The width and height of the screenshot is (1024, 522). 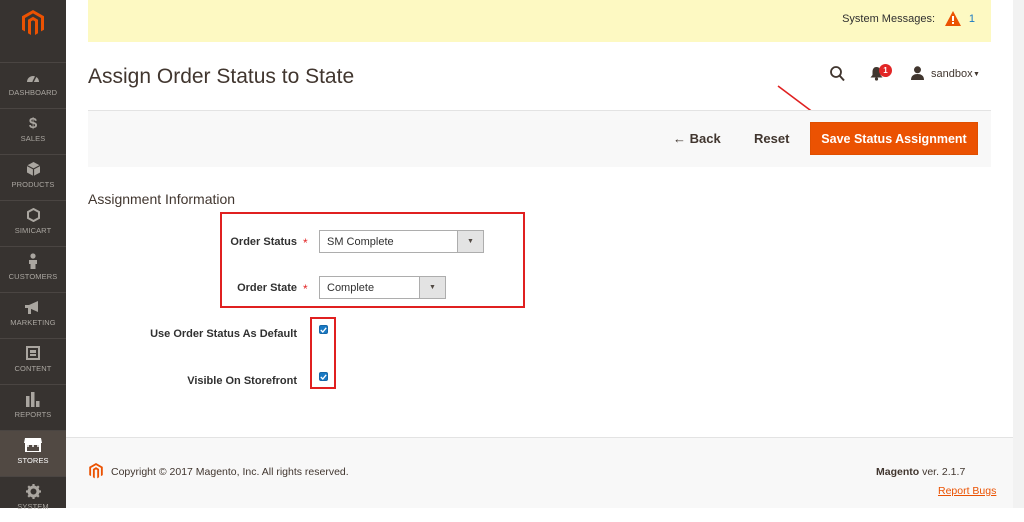 I want to click on person-icon, so click(x=33, y=261).